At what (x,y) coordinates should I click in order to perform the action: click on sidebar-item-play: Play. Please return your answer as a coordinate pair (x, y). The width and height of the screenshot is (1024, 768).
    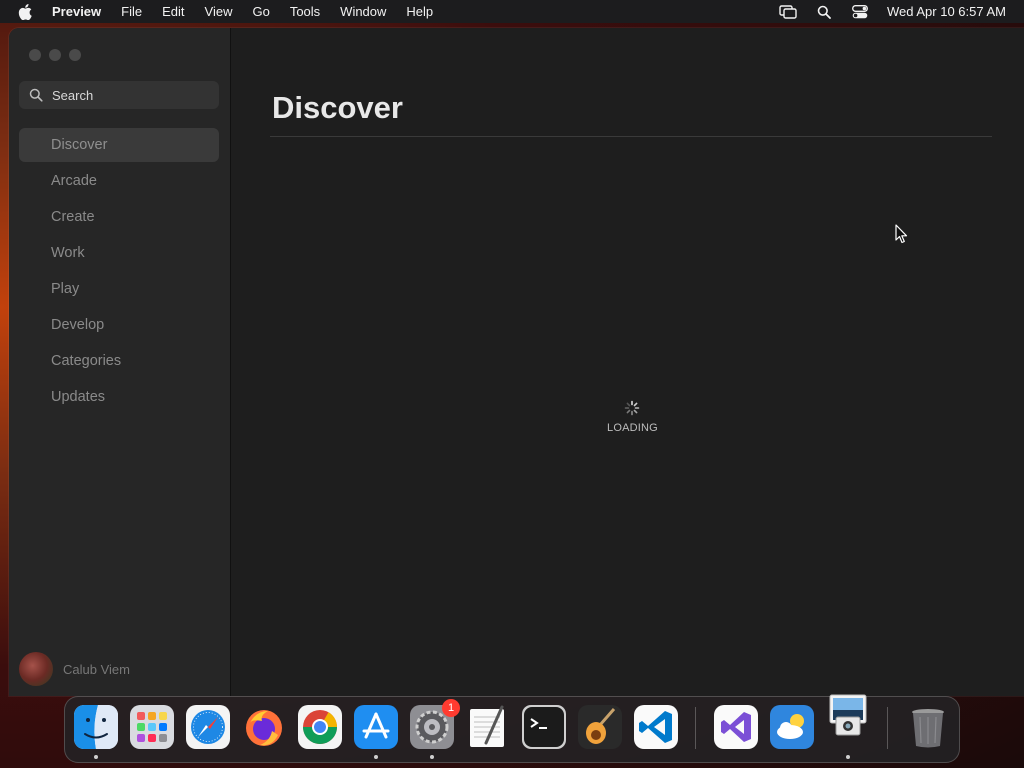
    Looking at the image, I should click on (119, 289).